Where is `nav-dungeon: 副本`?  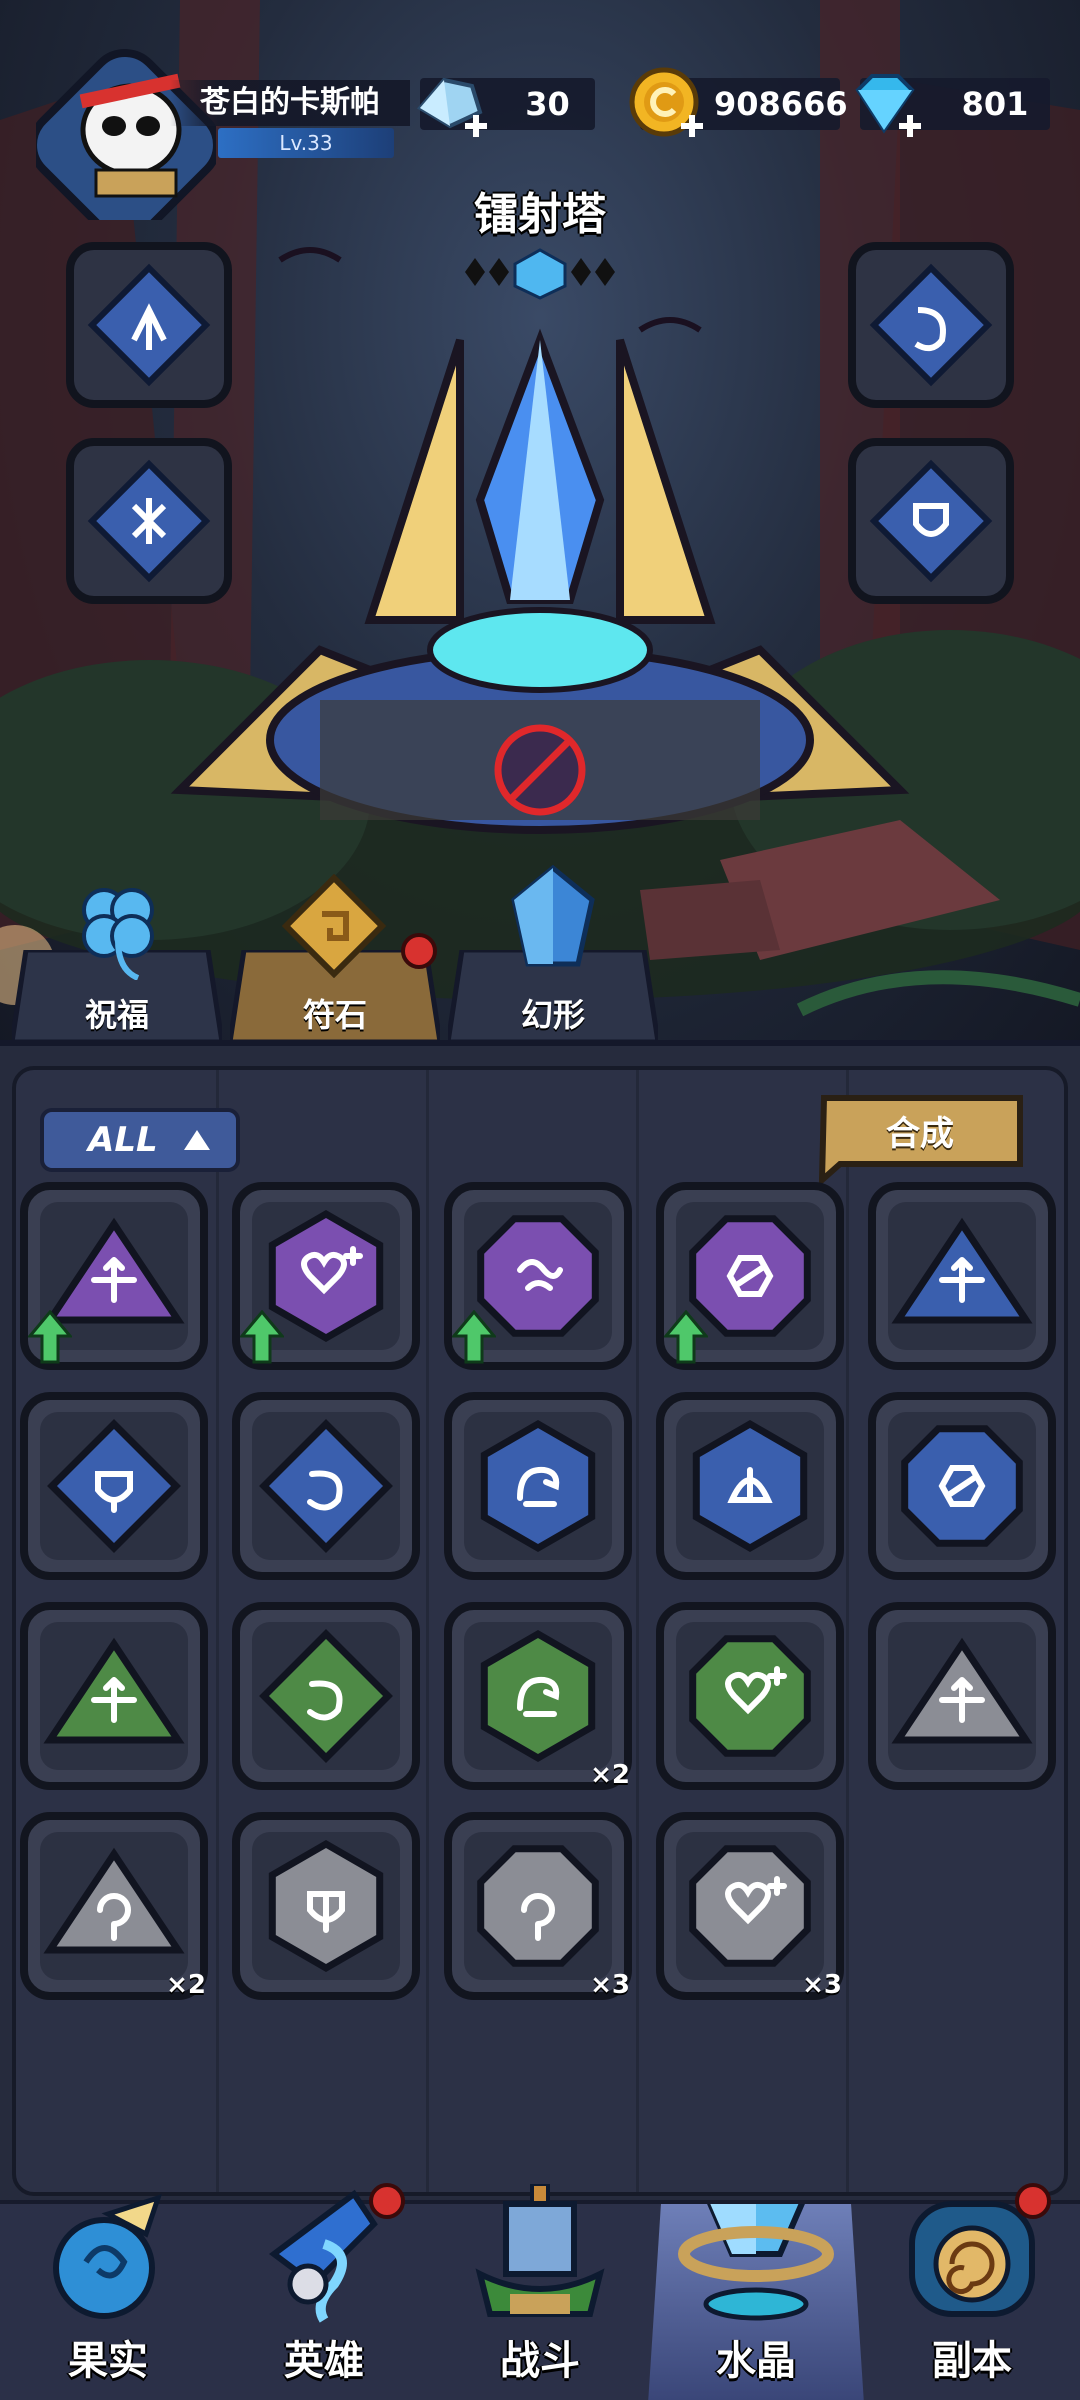 nav-dungeon: 副本 is located at coordinates (972, 2291).